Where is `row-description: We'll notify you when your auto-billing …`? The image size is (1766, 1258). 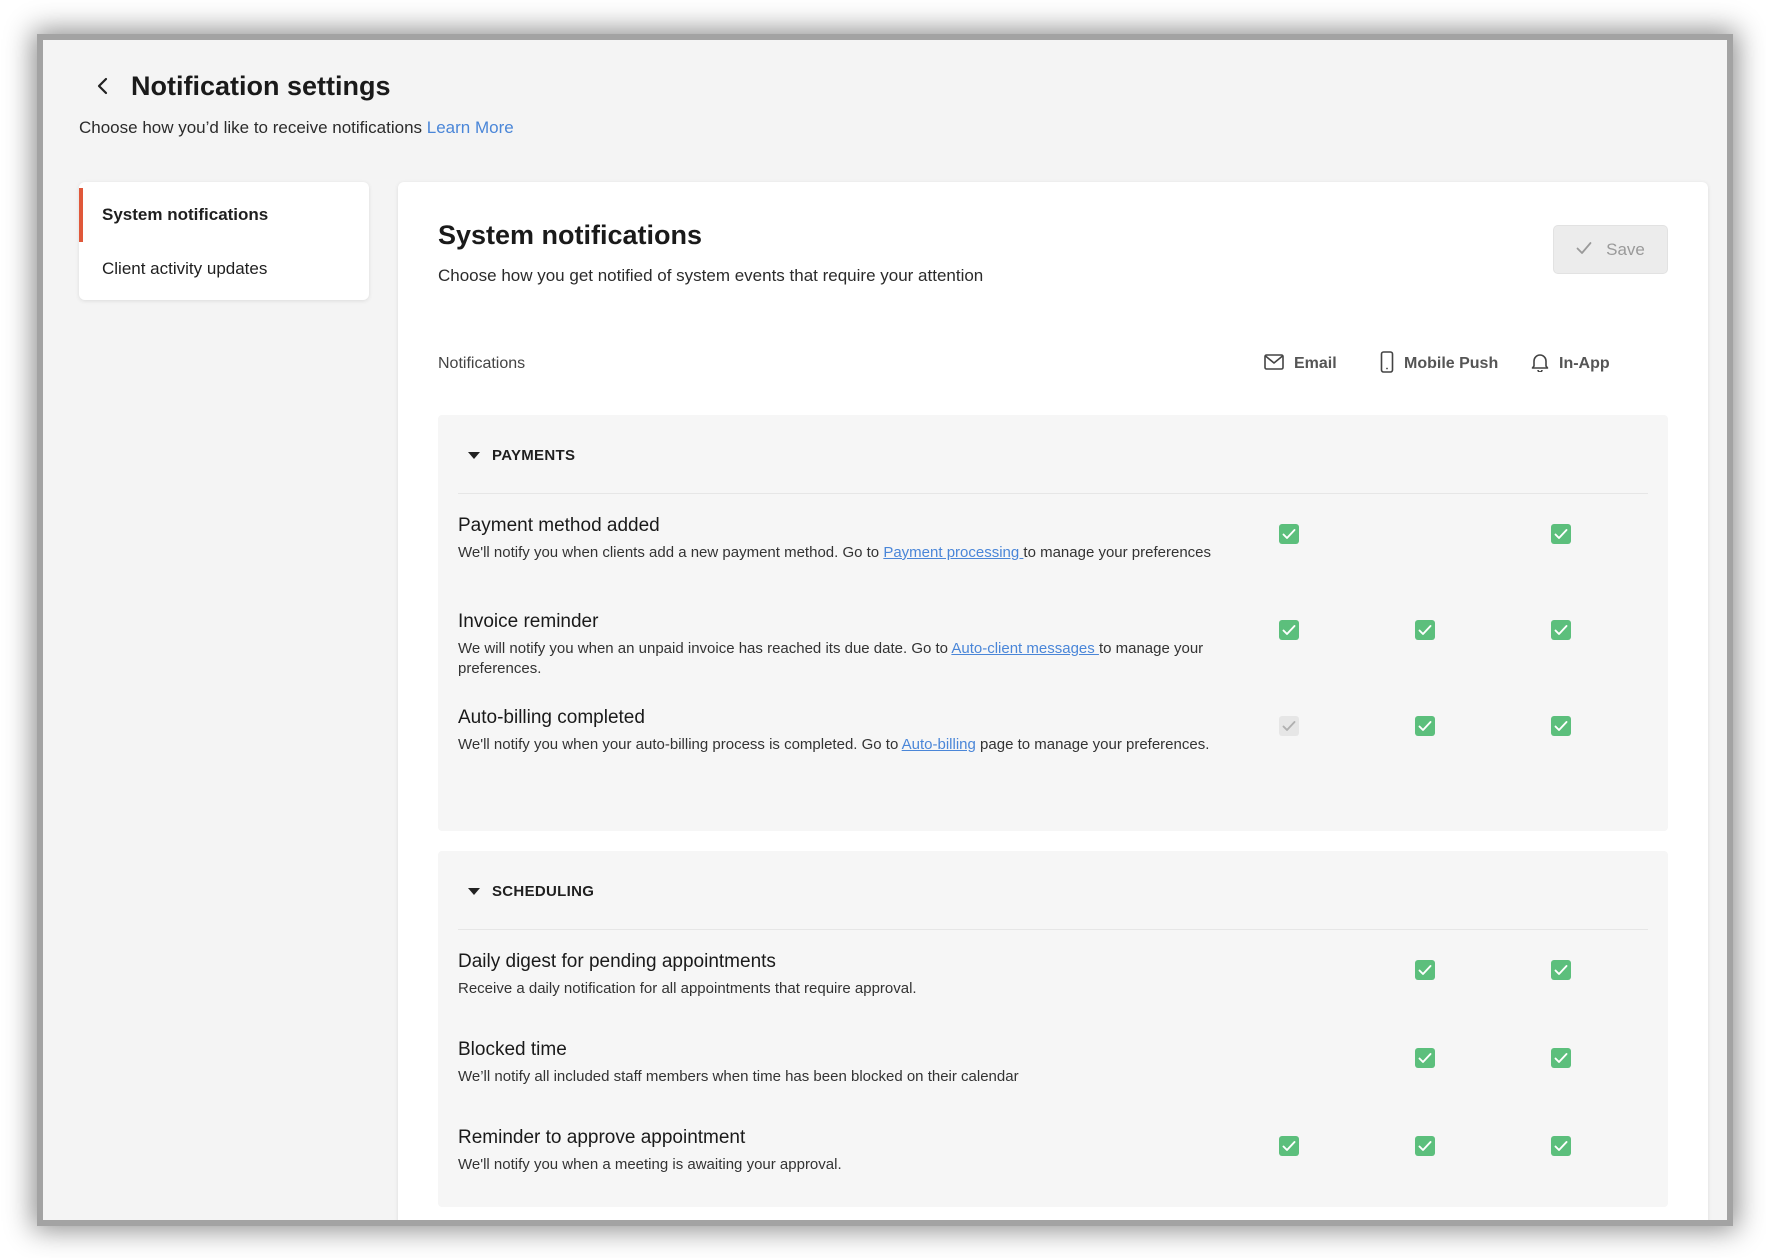
row-description: We'll notify you when your auto-billing … is located at coordinates (843, 745).